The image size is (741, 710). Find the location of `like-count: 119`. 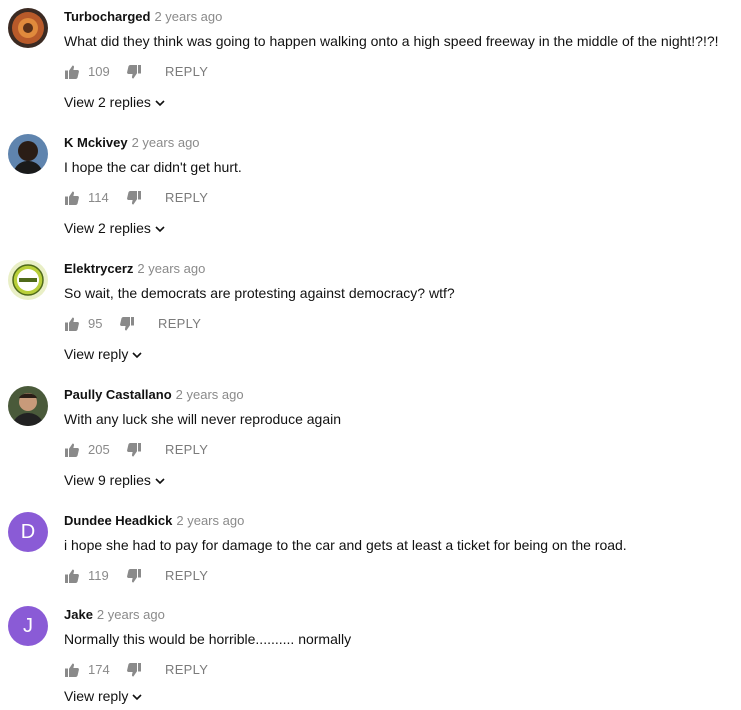

like-count: 119 is located at coordinates (98, 575).